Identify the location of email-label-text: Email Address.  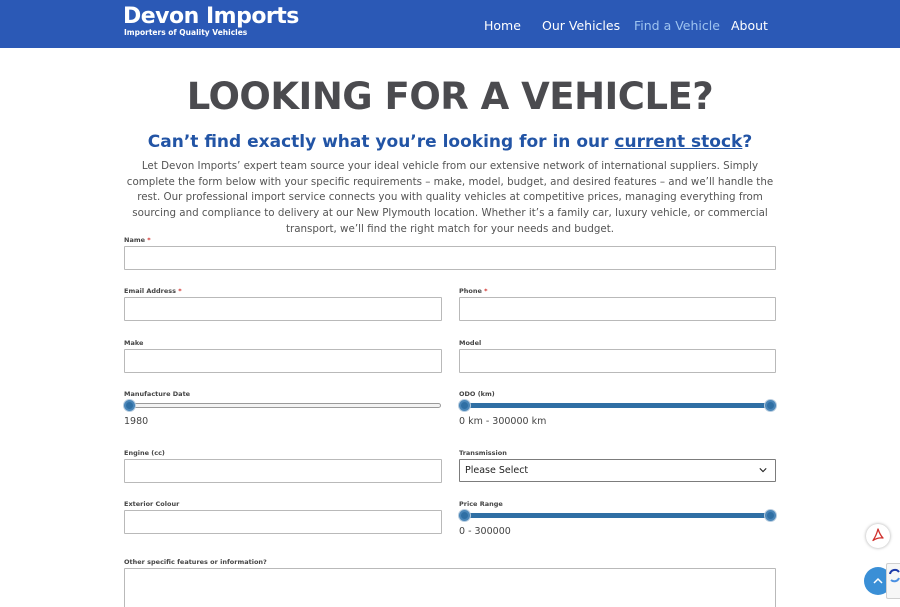
(150, 291).